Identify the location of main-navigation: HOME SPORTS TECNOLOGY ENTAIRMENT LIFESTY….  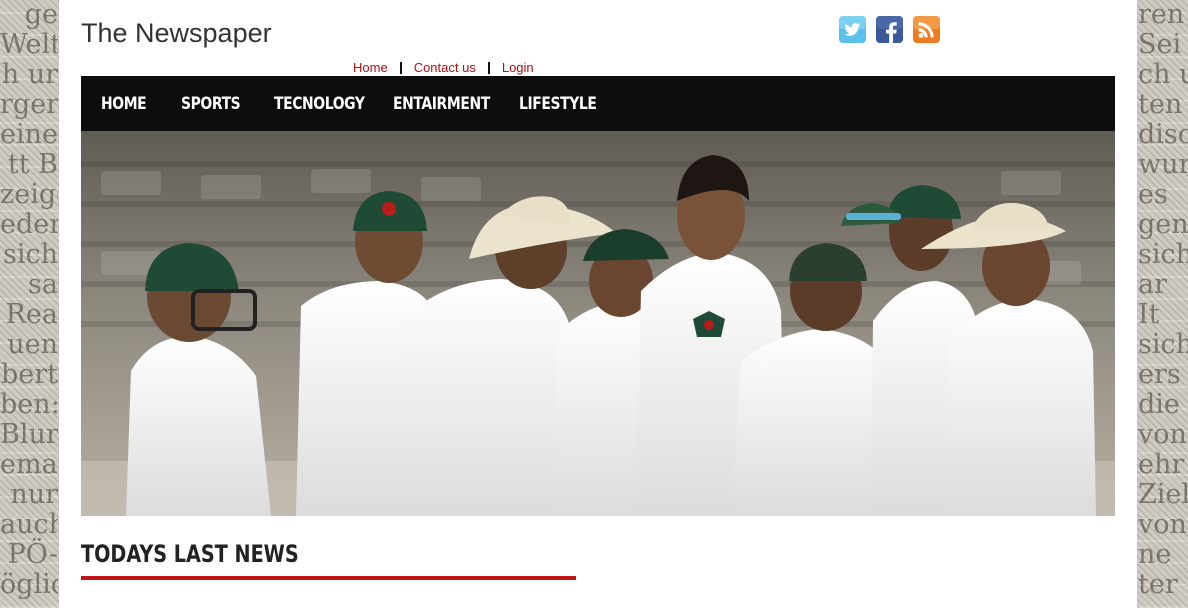
(598, 103).